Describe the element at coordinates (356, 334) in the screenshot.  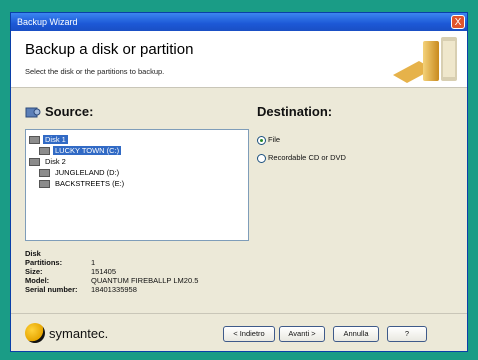
I see `cancel-button: Annulla` at that location.